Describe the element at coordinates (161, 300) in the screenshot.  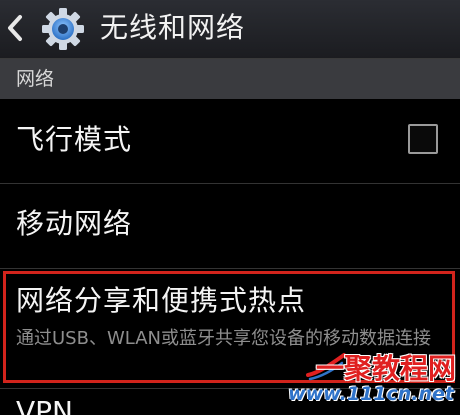
I see `tethering-hotspot-label: 网络分享和便携式热点` at that location.